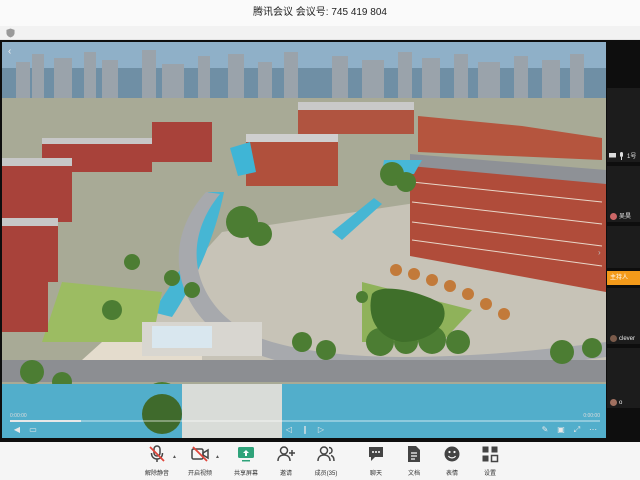 The image size is (640, 480). I want to click on add-user-icon, so click(286, 454).